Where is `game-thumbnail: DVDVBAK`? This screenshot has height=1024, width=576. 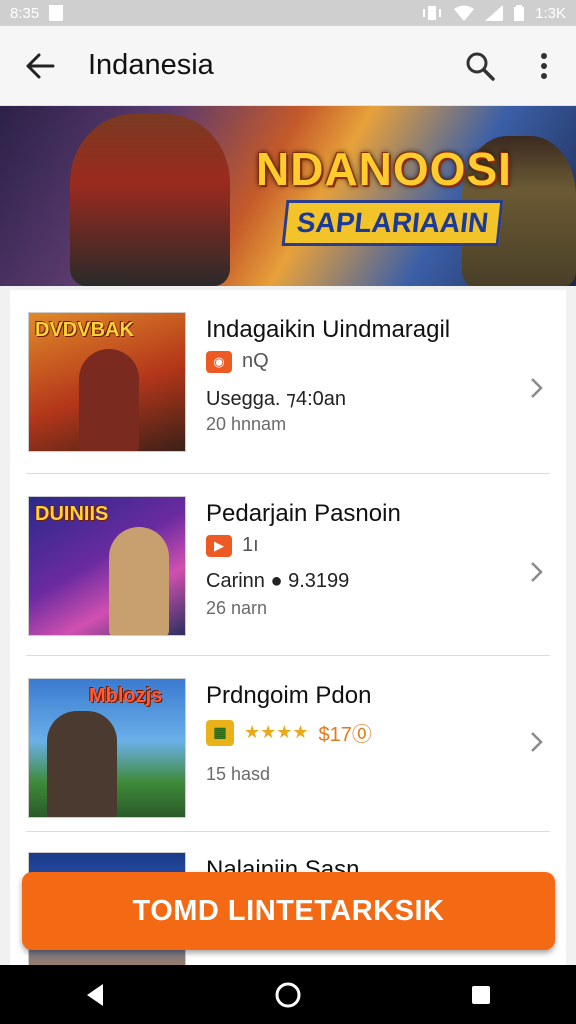 game-thumbnail: DVDVBAK is located at coordinates (107, 382).